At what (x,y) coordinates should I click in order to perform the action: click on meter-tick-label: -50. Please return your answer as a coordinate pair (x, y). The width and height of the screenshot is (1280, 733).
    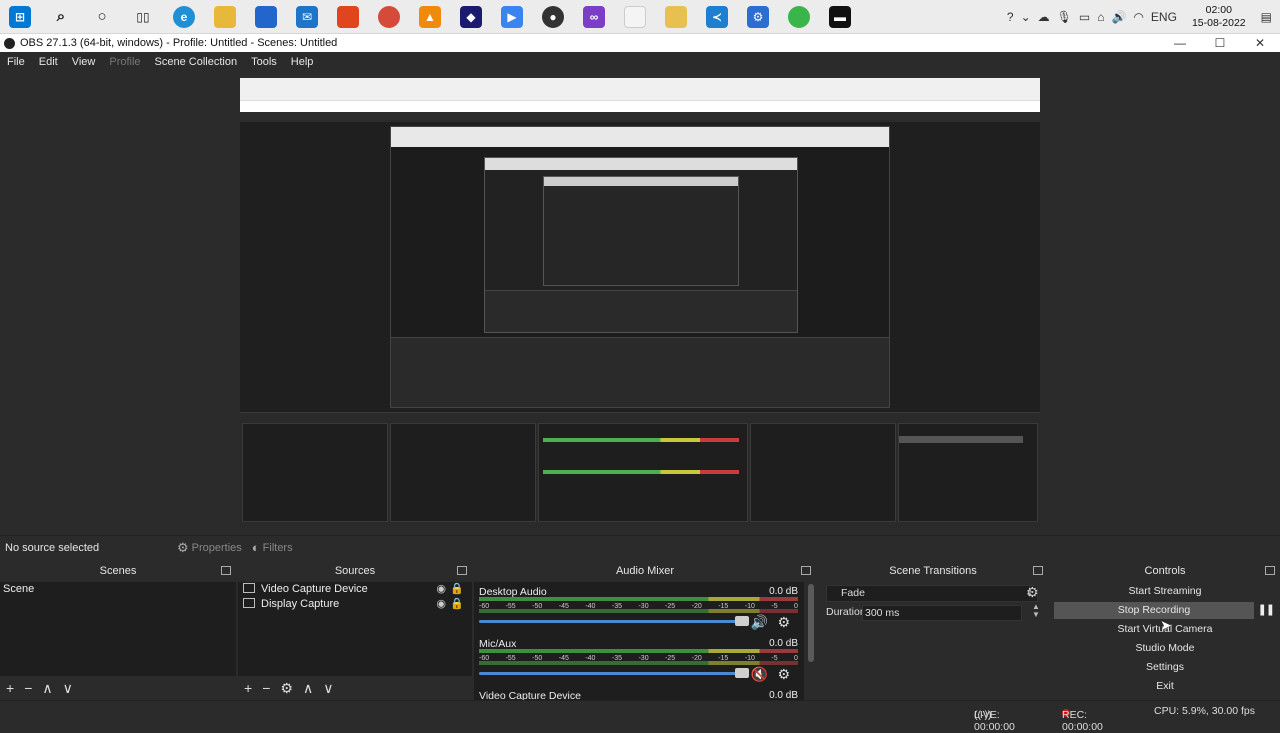
    Looking at the image, I should click on (537, 658).